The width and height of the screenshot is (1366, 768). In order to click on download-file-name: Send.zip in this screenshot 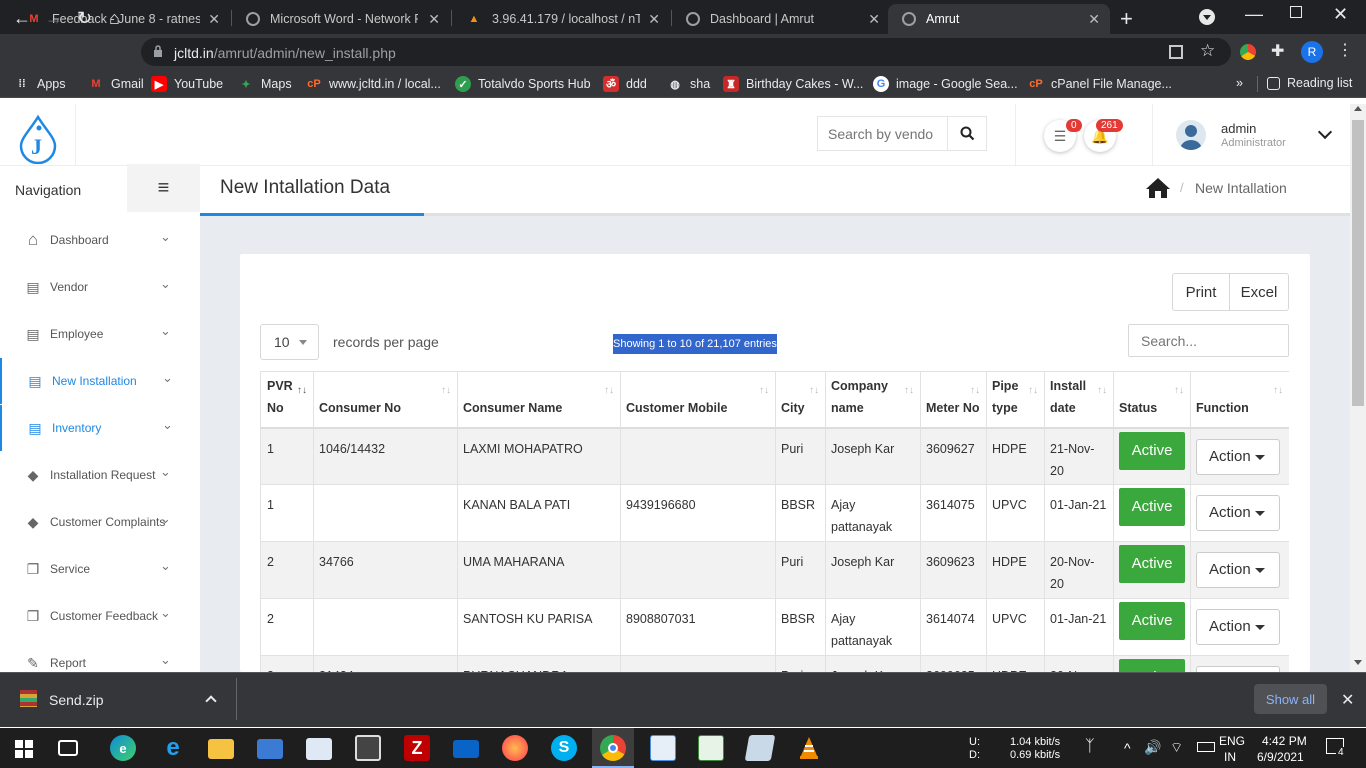, I will do `click(76, 700)`.